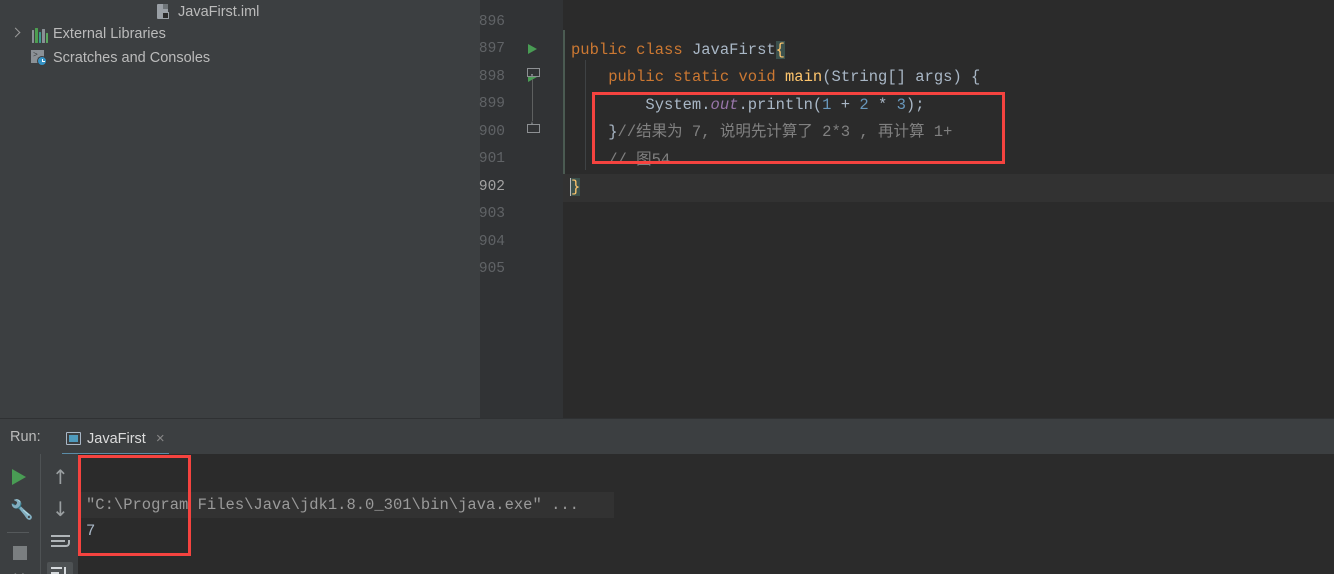 The image size is (1334, 574). What do you see at coordinates (164, 12) in the screenshot?
I see `iml-file-icon` at bounding box center [164, 12].